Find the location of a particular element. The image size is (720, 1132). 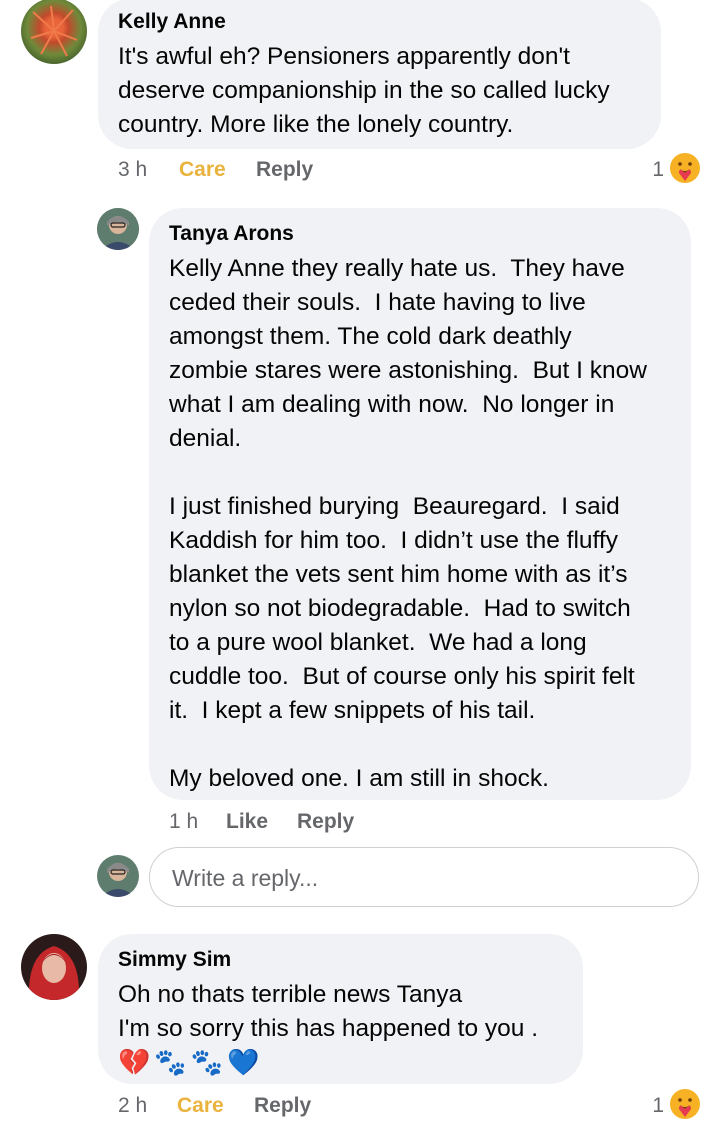

avatar-simmy-sim is located at coordinates (54, 967).